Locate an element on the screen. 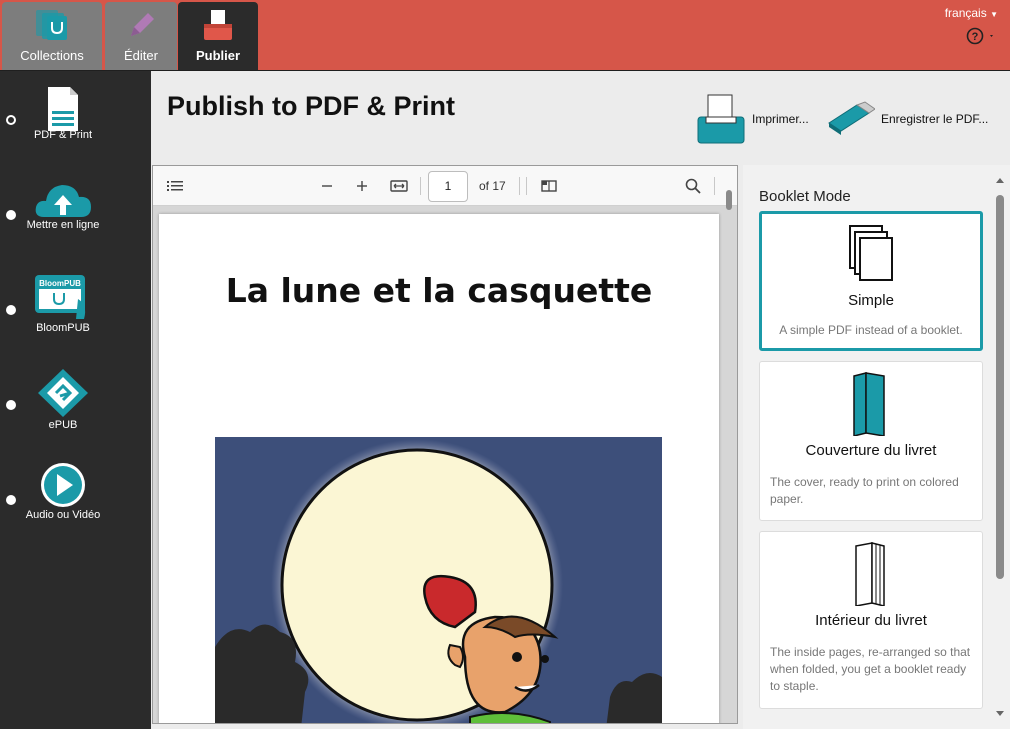 The width and height of the screenshot is (1010, 729). page-count-label: of 17 is located at coordinates (492, 186).